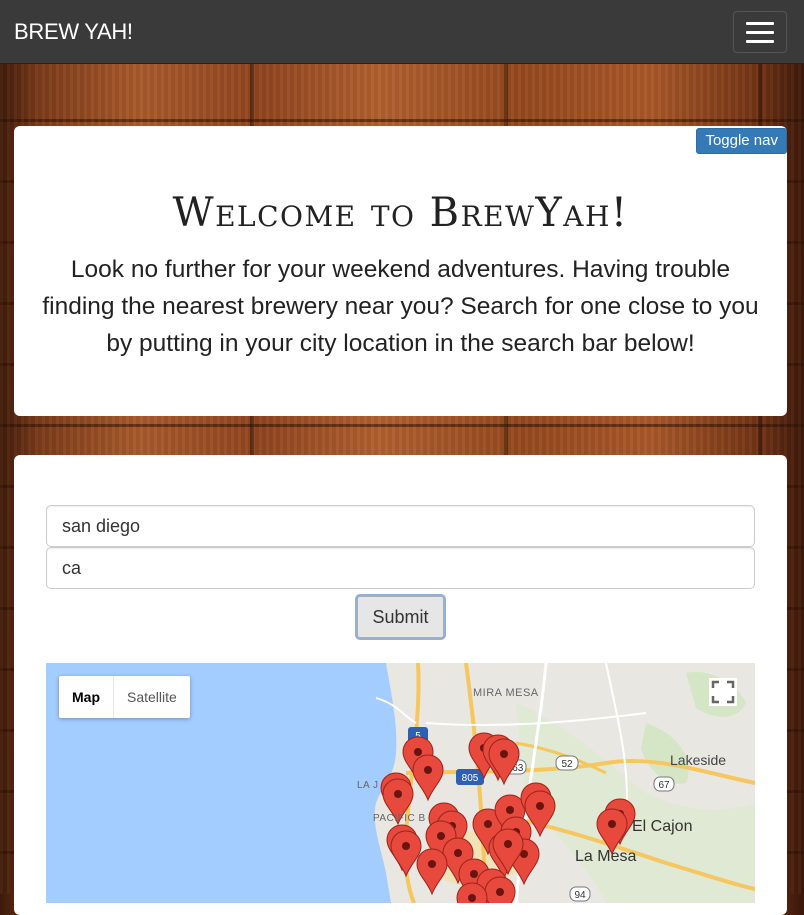 Image resolution: width=804 pixels, height=915 pixels. Describe the element at coordinates (698, 760) in the screenshot. I see `label-lakeside: Lakeside` at that location.